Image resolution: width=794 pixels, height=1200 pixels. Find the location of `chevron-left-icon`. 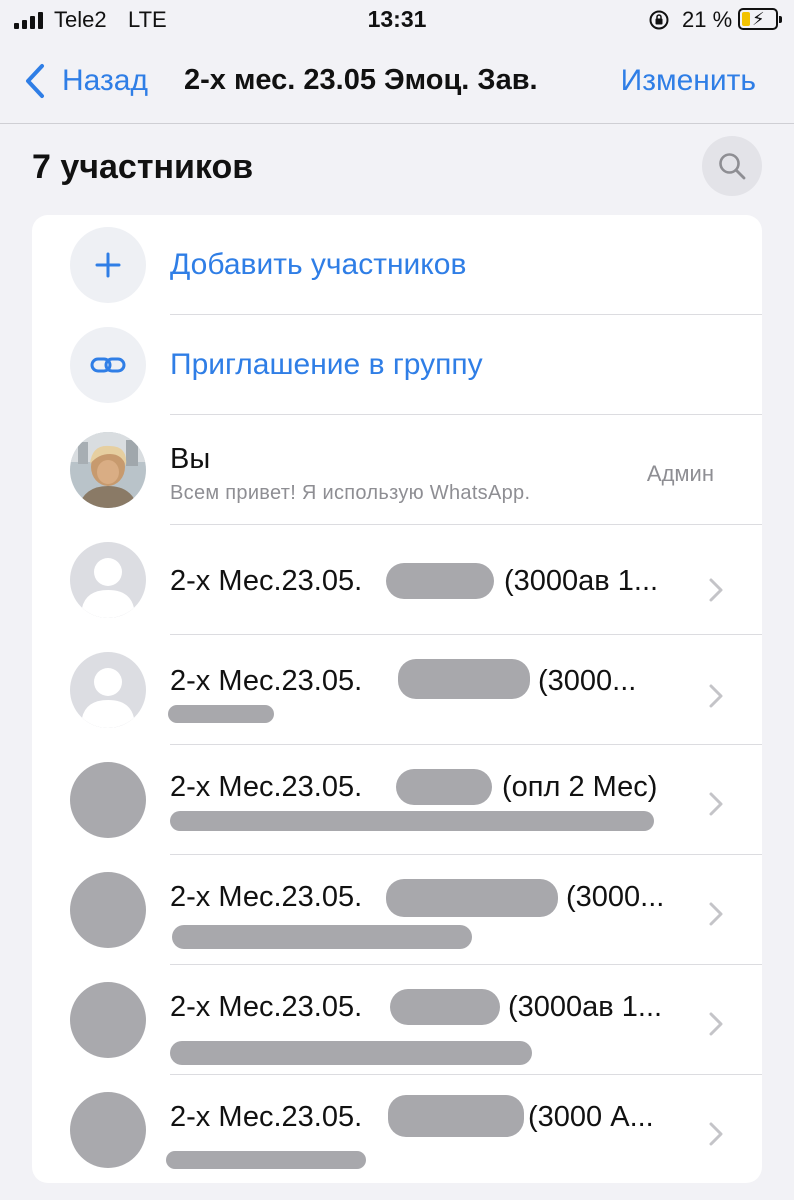

chevron-left-icon is located at coordinates (35, 81).